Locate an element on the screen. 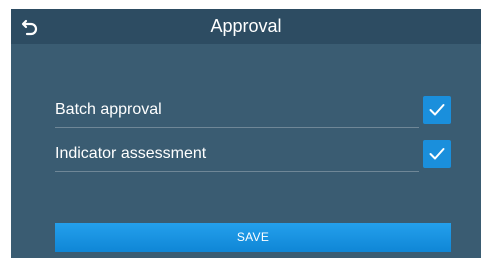 The width and height of the screenshot is (491, 258). option-row-batch-approval: Batch approval is located at coordinates (253, 112).